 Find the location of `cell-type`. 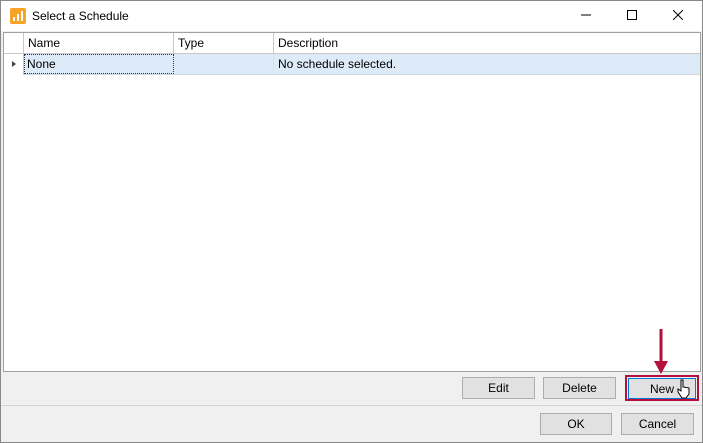

cell-type is located at coordinates (224, 64).